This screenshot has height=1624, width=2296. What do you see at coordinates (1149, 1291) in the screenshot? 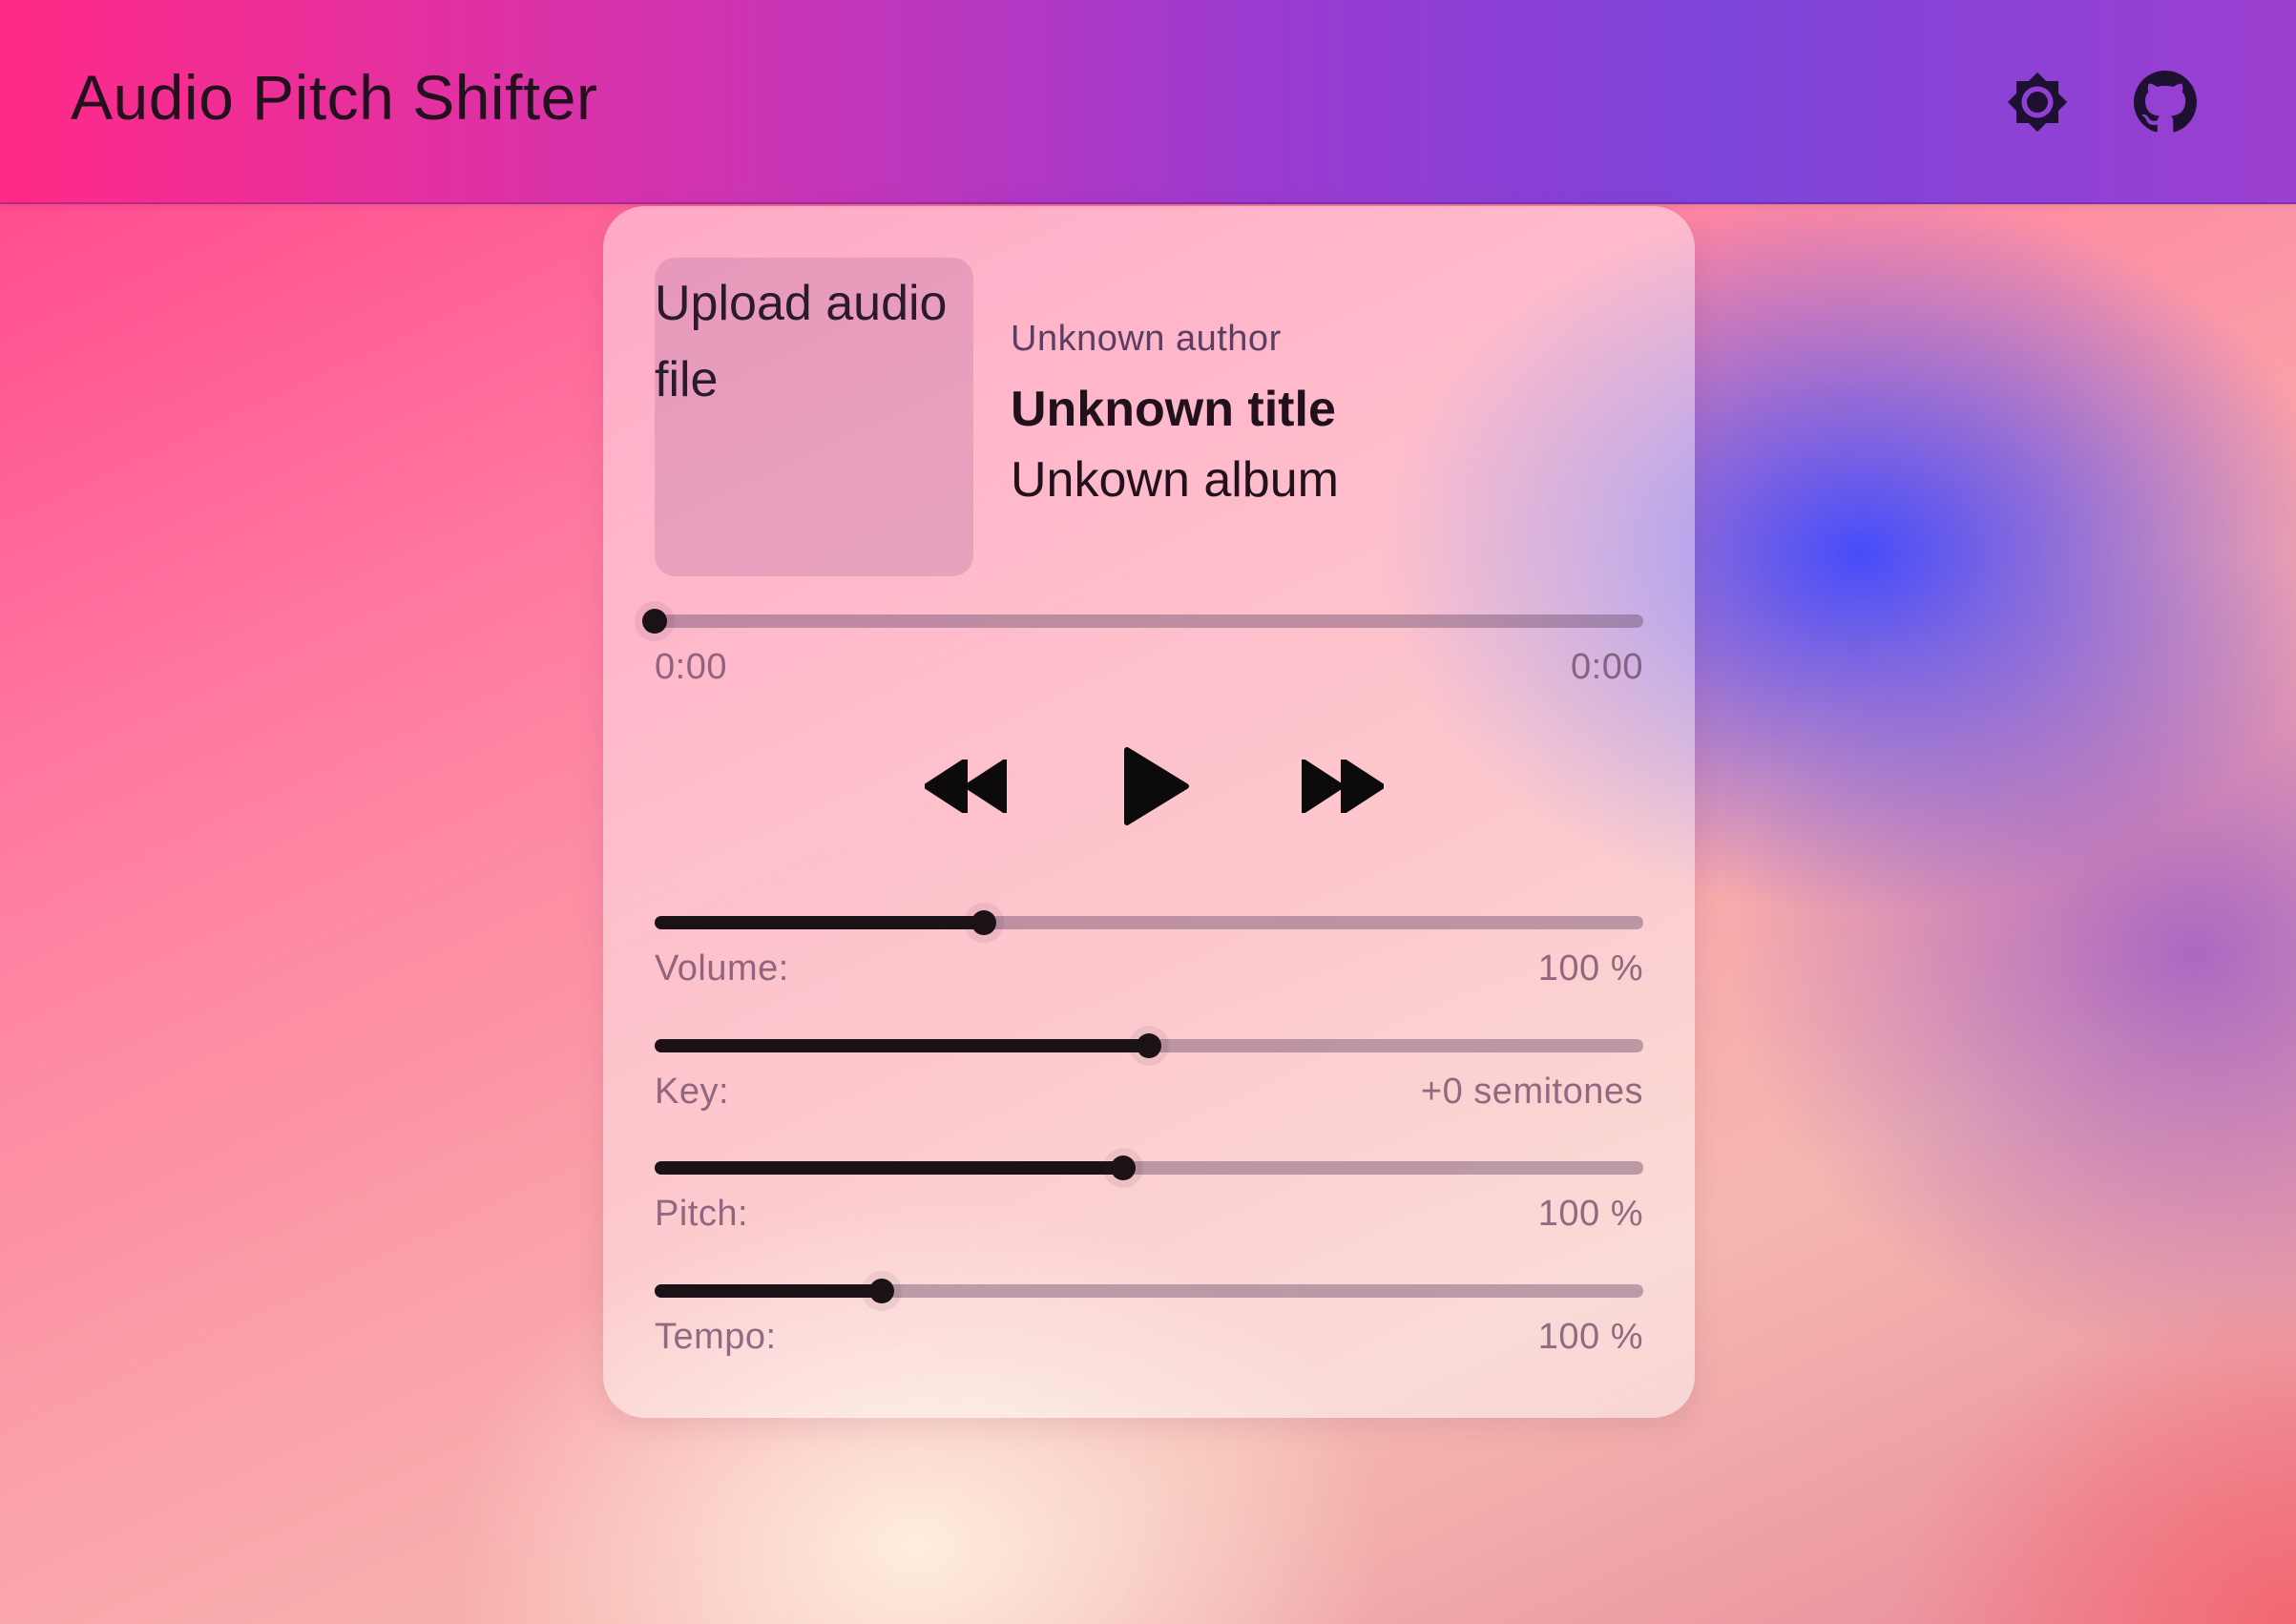
I see `tempo-slider` at bounding box center [1149, 1291].